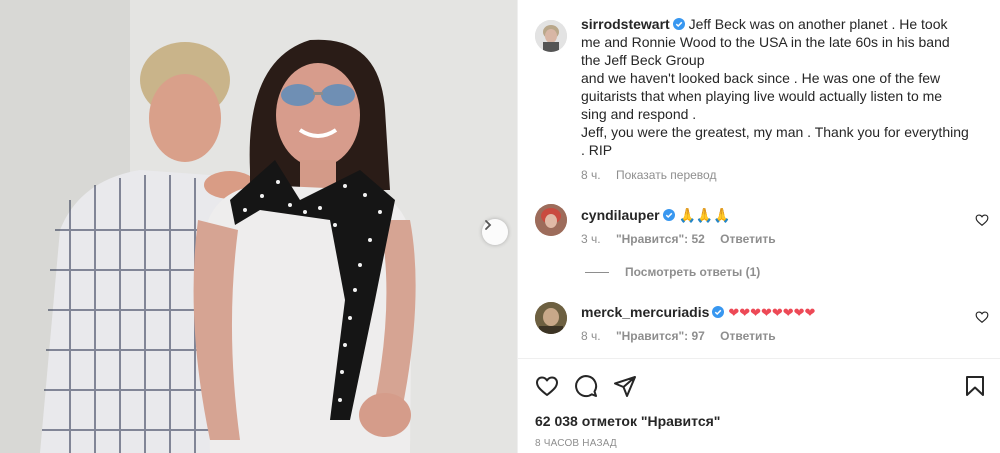  I want to click on replies-divider, so click(597, 272).